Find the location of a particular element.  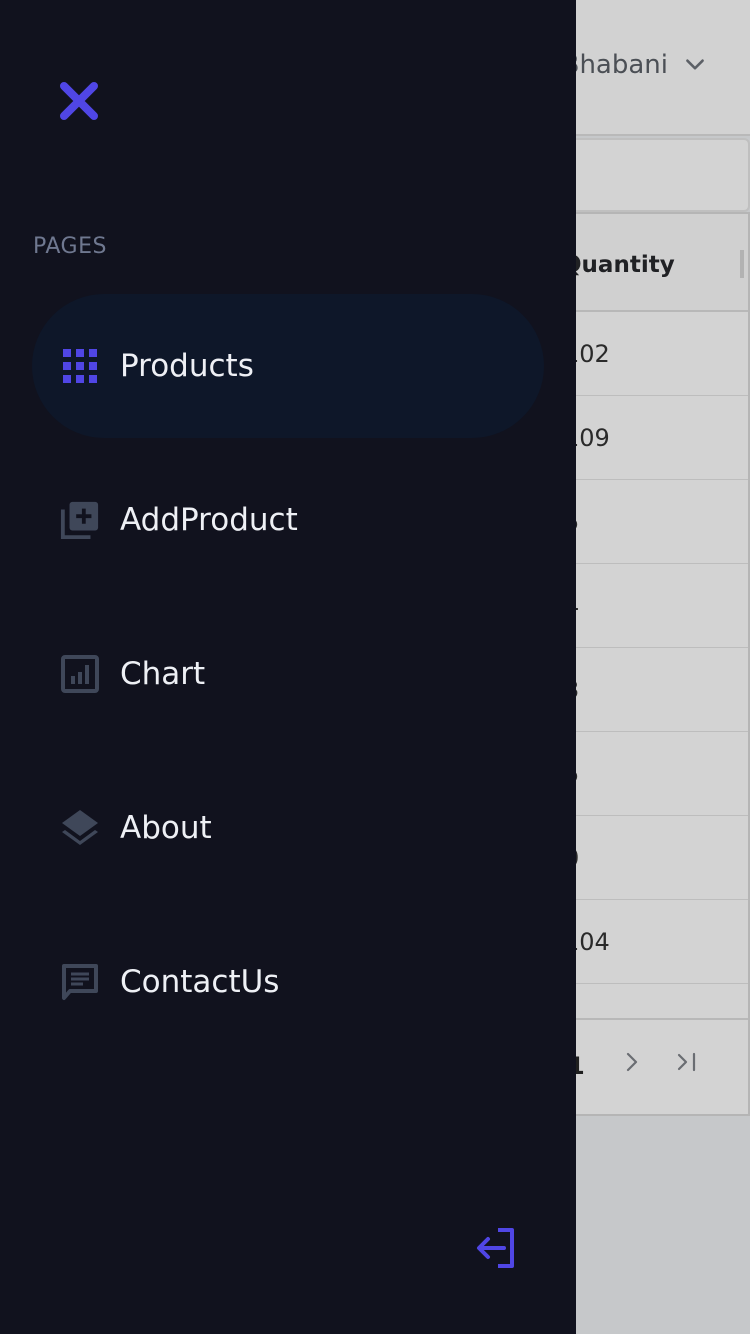

logout-button is located at coordinates (496, 1248).